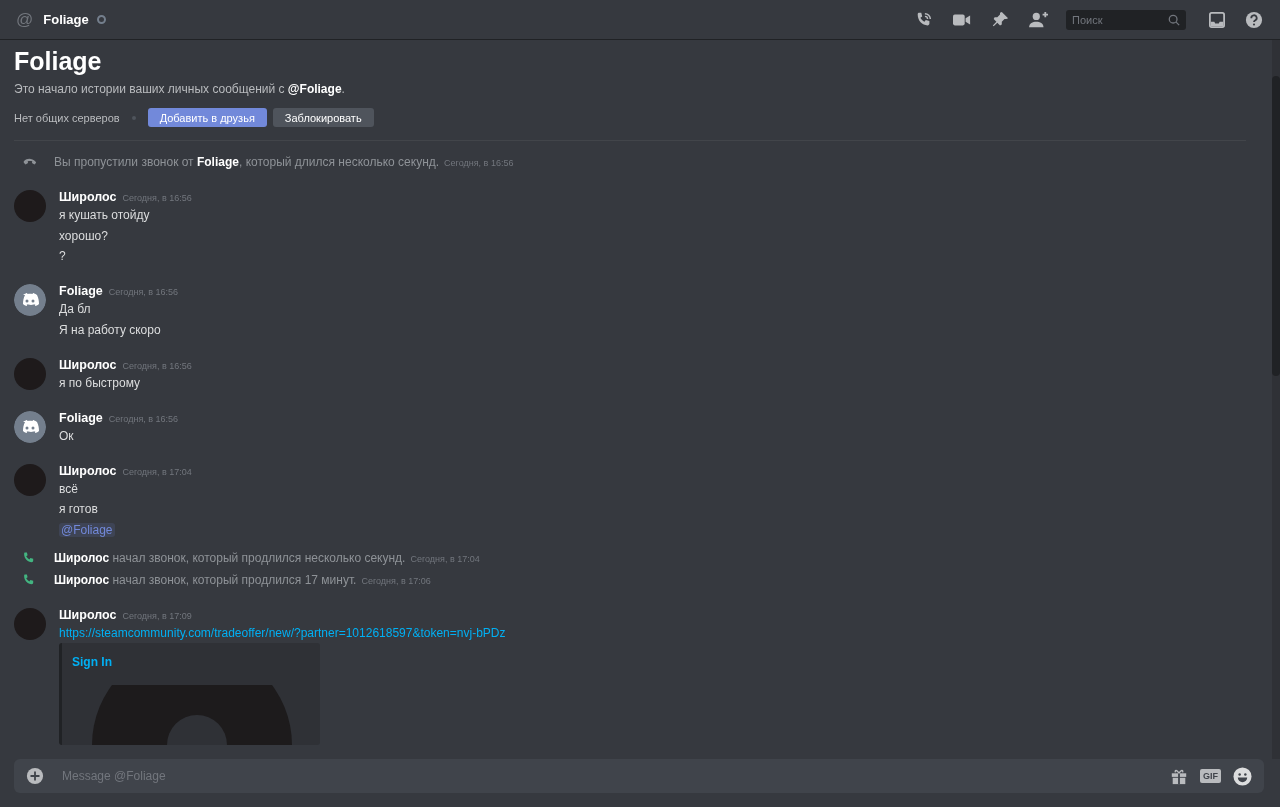 This screenshot has height=807, width=1280. Describe the element at coordinates (79, 509) in the screenshot. I see `message-text: я готов` at that location.